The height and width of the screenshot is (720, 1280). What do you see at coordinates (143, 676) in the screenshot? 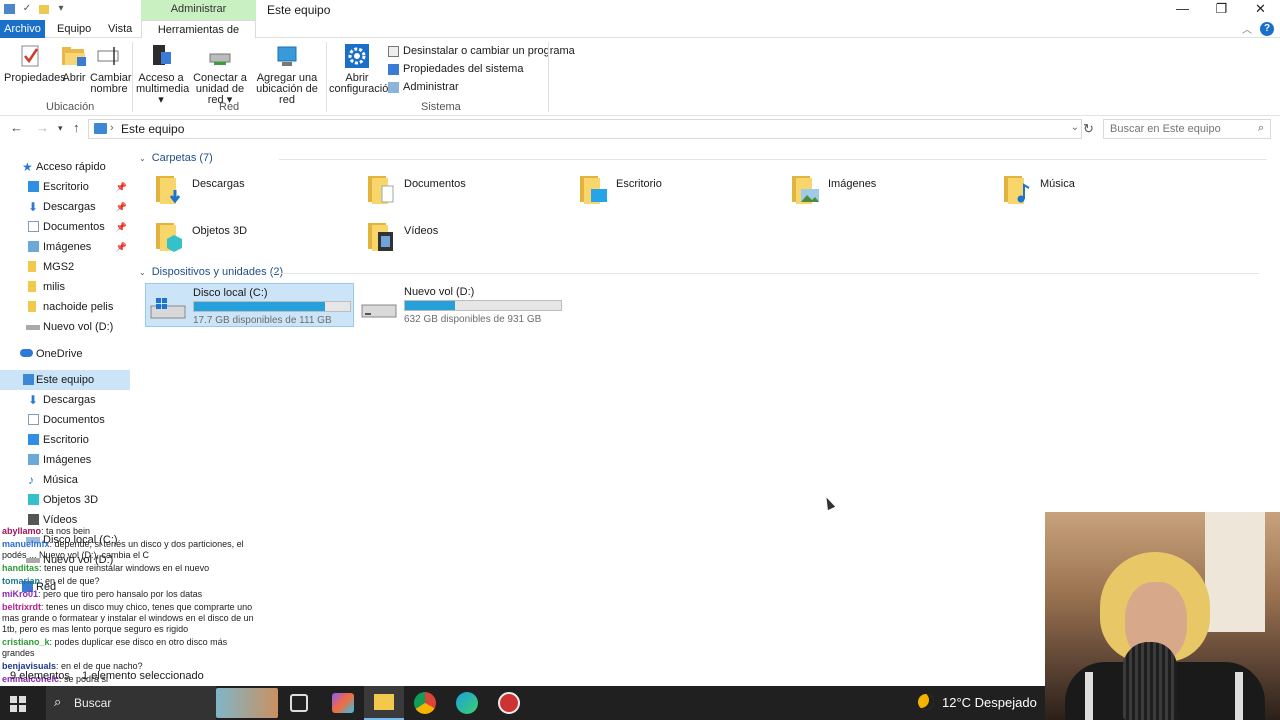
I see `status-selection: 1 elemento seleccionado` at bounding box center [143, 676].